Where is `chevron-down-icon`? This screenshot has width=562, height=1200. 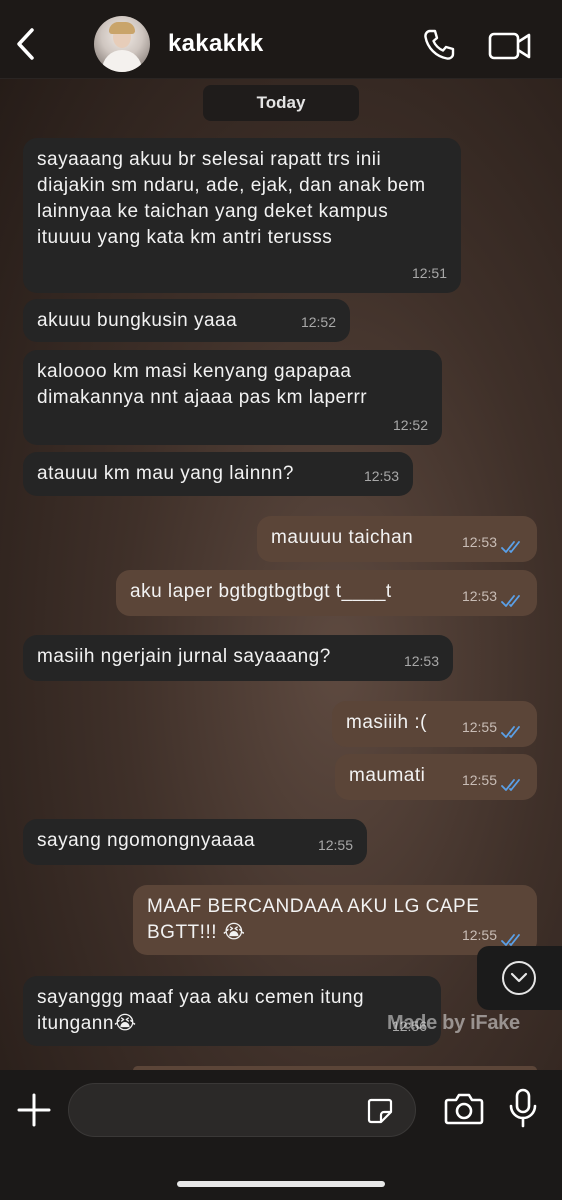
chevron-down-icon is located at coordinates (519, 977).